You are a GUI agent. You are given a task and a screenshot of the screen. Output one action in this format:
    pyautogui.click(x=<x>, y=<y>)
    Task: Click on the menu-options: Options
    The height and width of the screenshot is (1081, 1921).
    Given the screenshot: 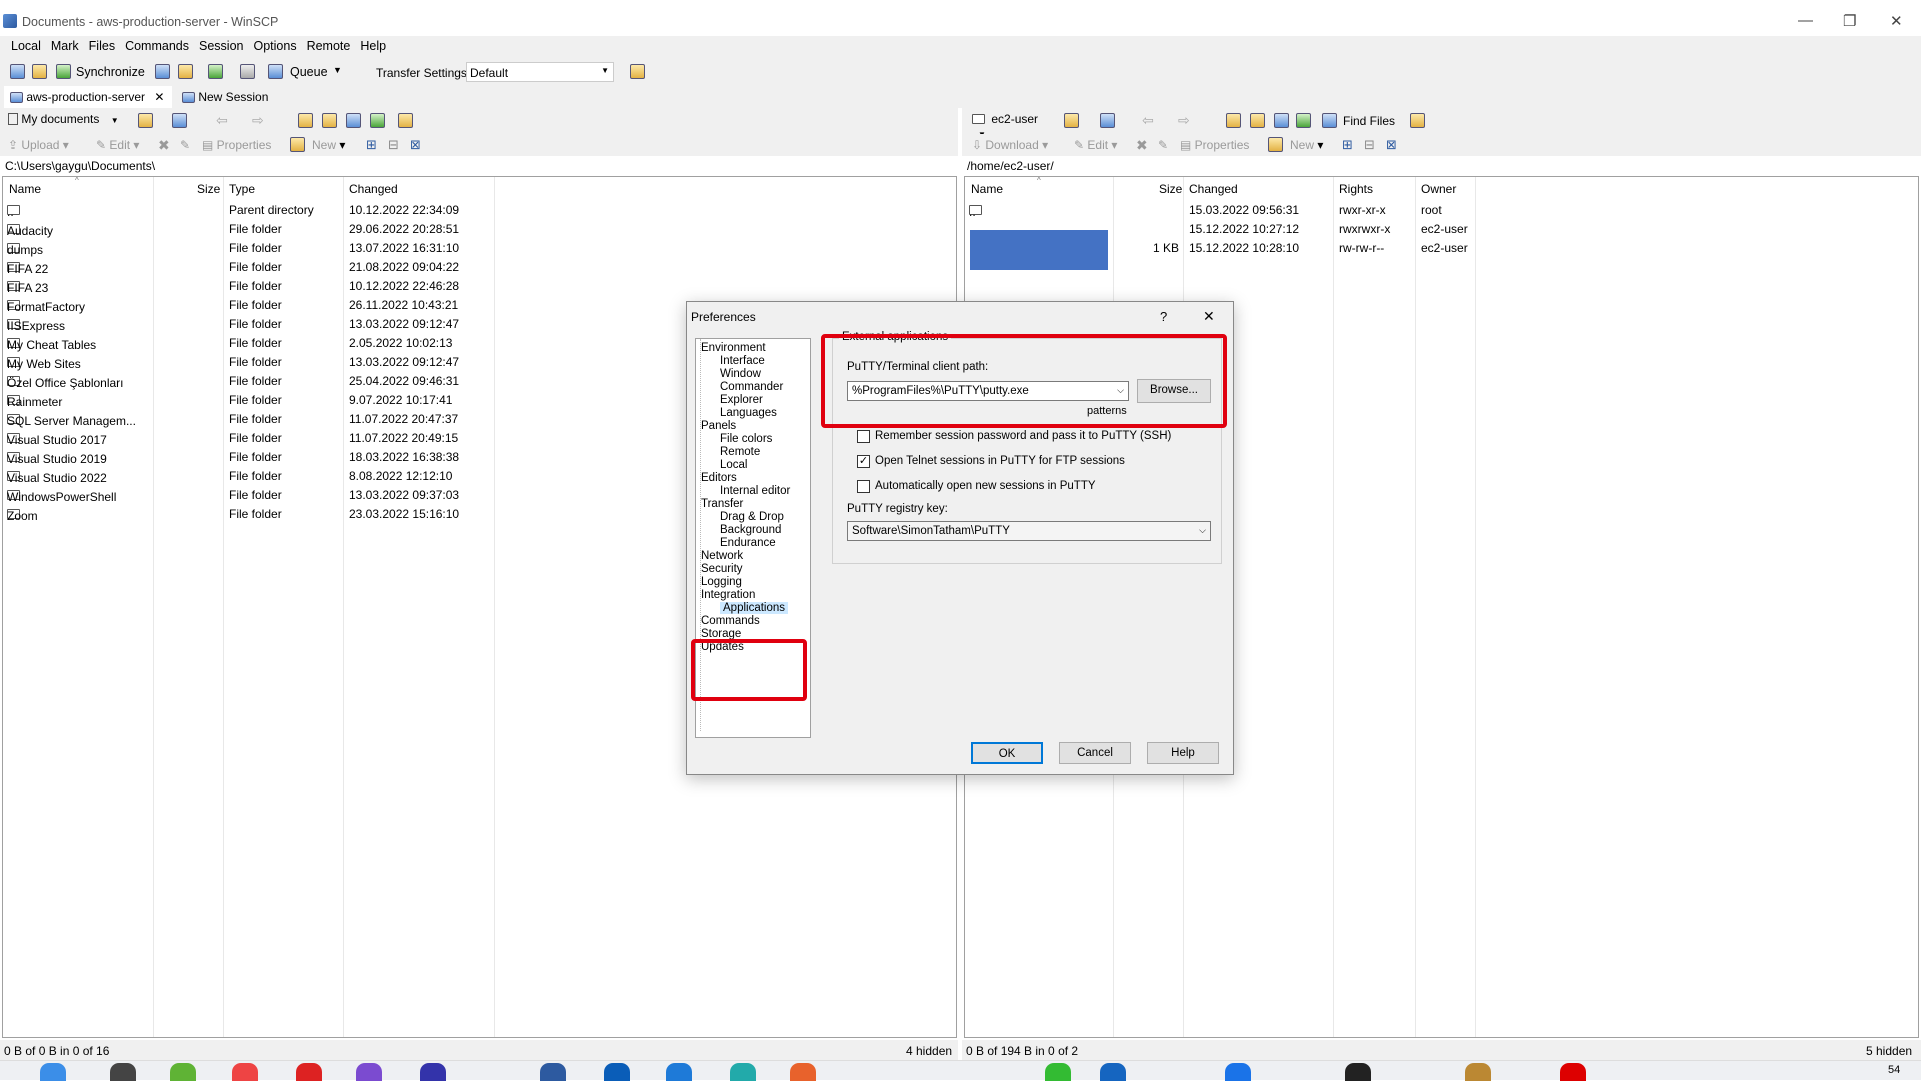 What is the action you would take?
    pyautogui.click(x=274, y=44)
    